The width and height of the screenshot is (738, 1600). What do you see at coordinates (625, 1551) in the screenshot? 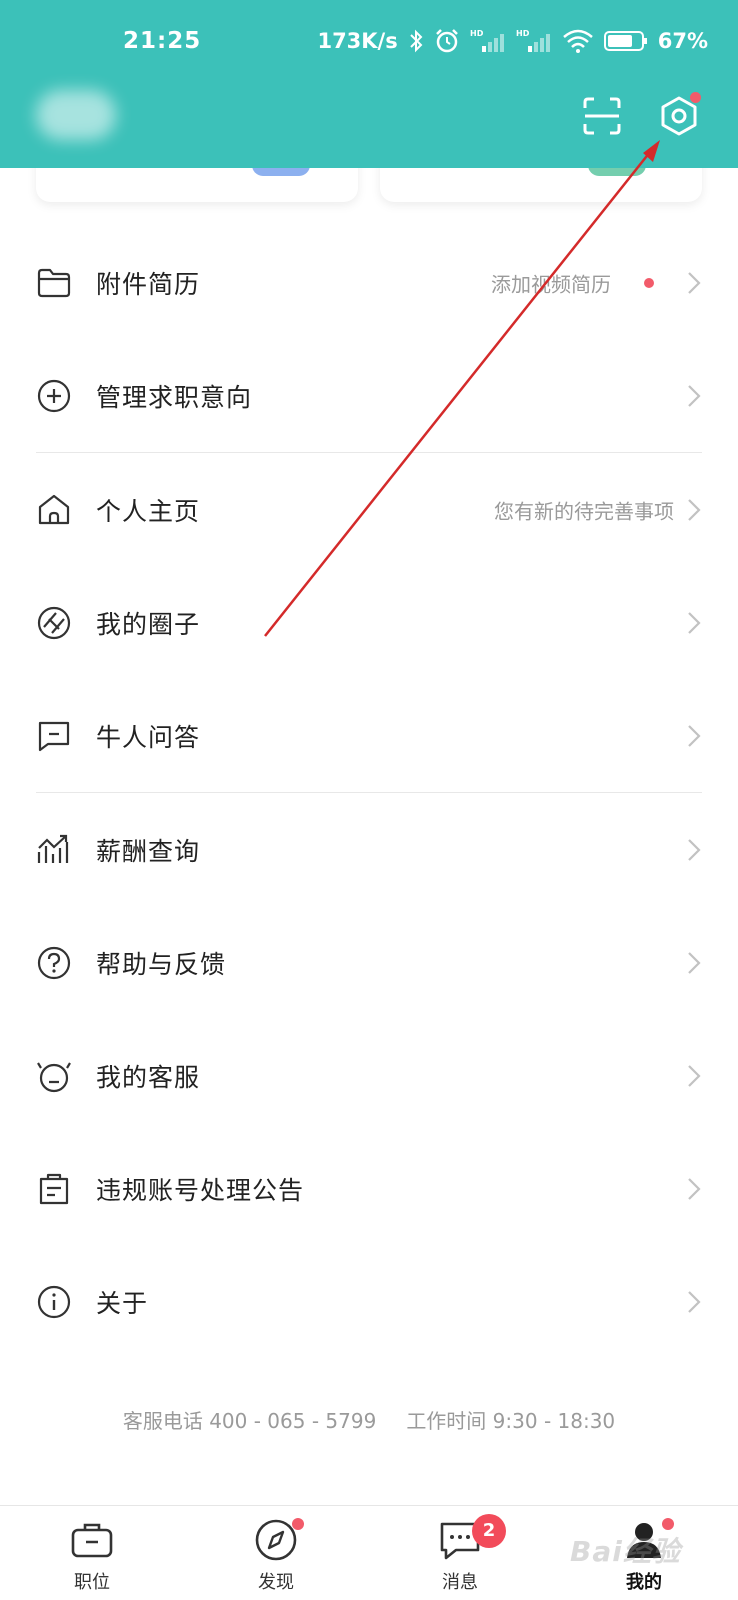
I see `watermark: Bai经验` at bounding box center [625, 1551].